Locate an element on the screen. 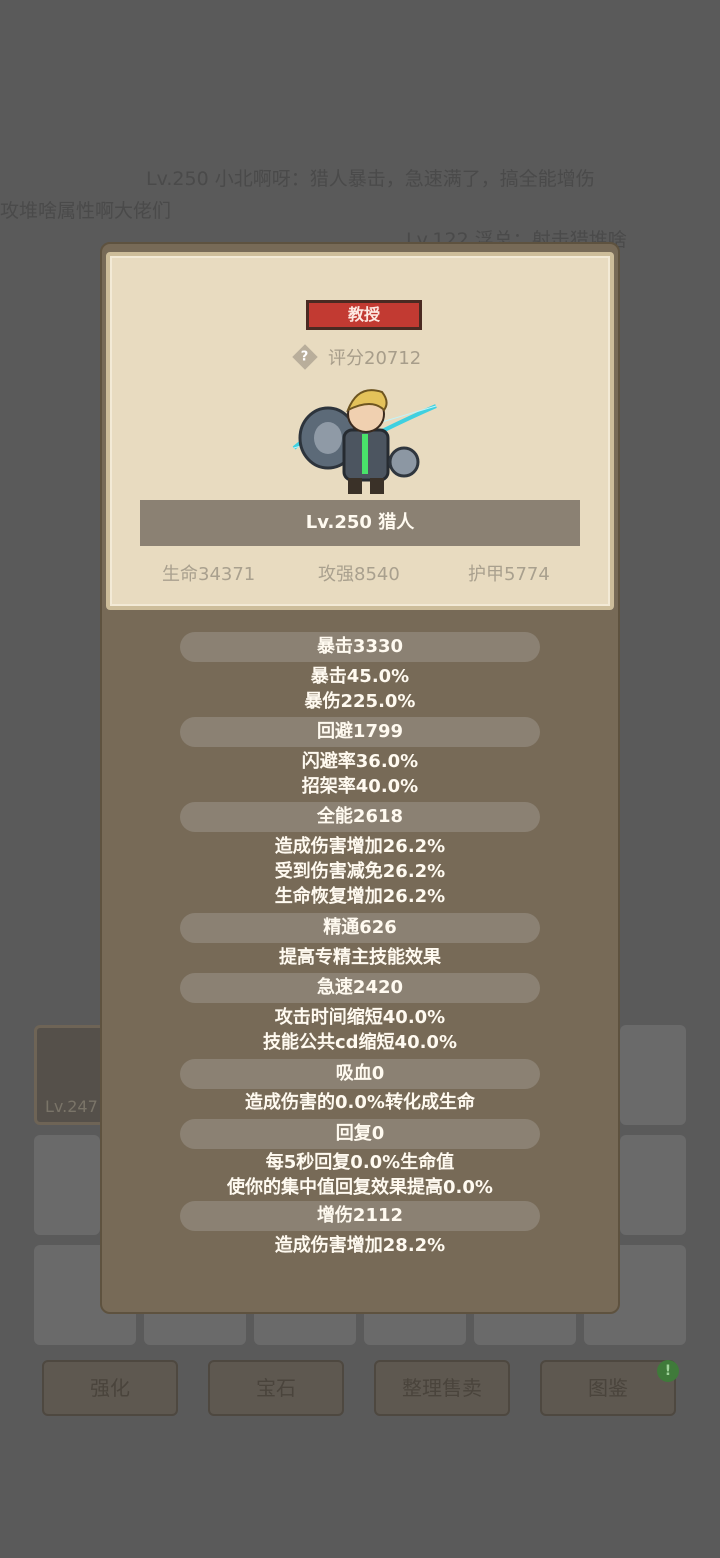 This screenshot has width=720, height=1558. sort-sell-button: 整理售卖 is located at coordinates (442, 1388).